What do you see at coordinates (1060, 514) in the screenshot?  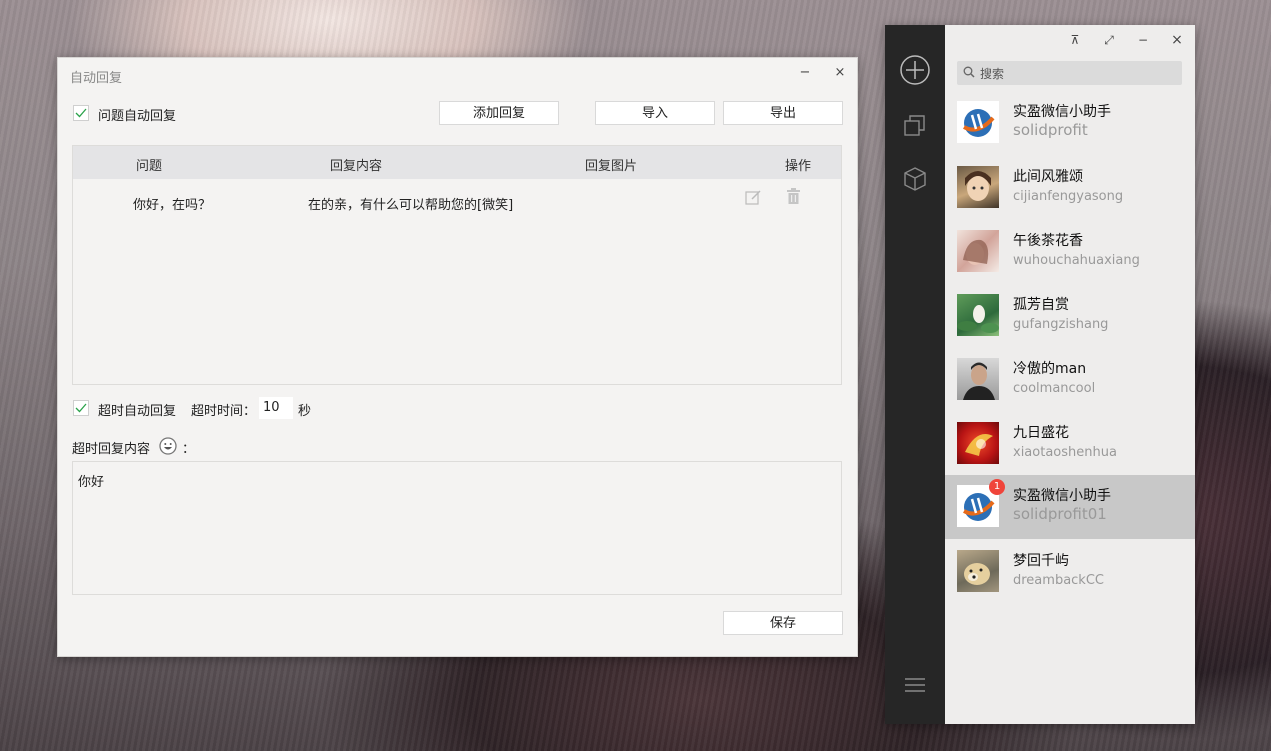 I see `contact-id: solidprofit01` at bounding box center [1060, 514].